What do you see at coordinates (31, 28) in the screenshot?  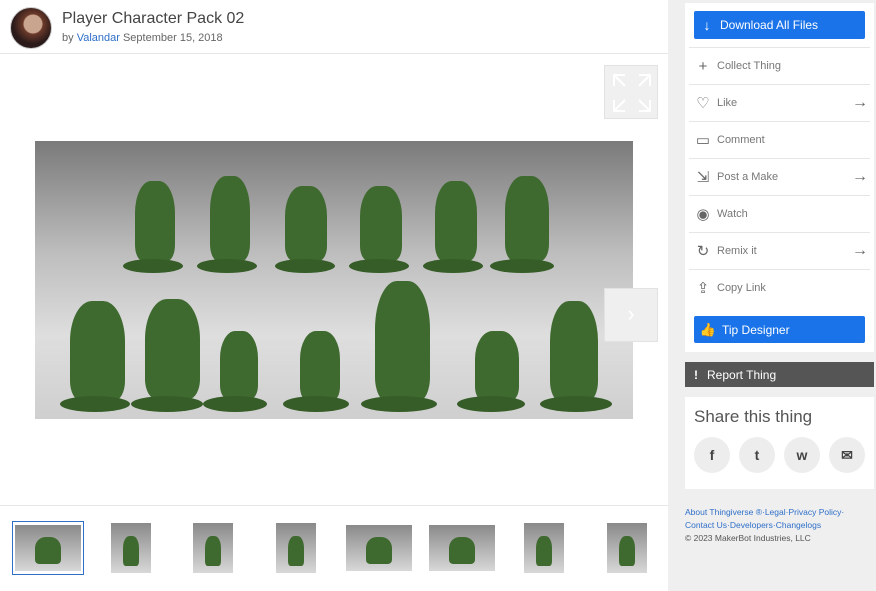 I see `avatar` at bounding box center [31, 28].